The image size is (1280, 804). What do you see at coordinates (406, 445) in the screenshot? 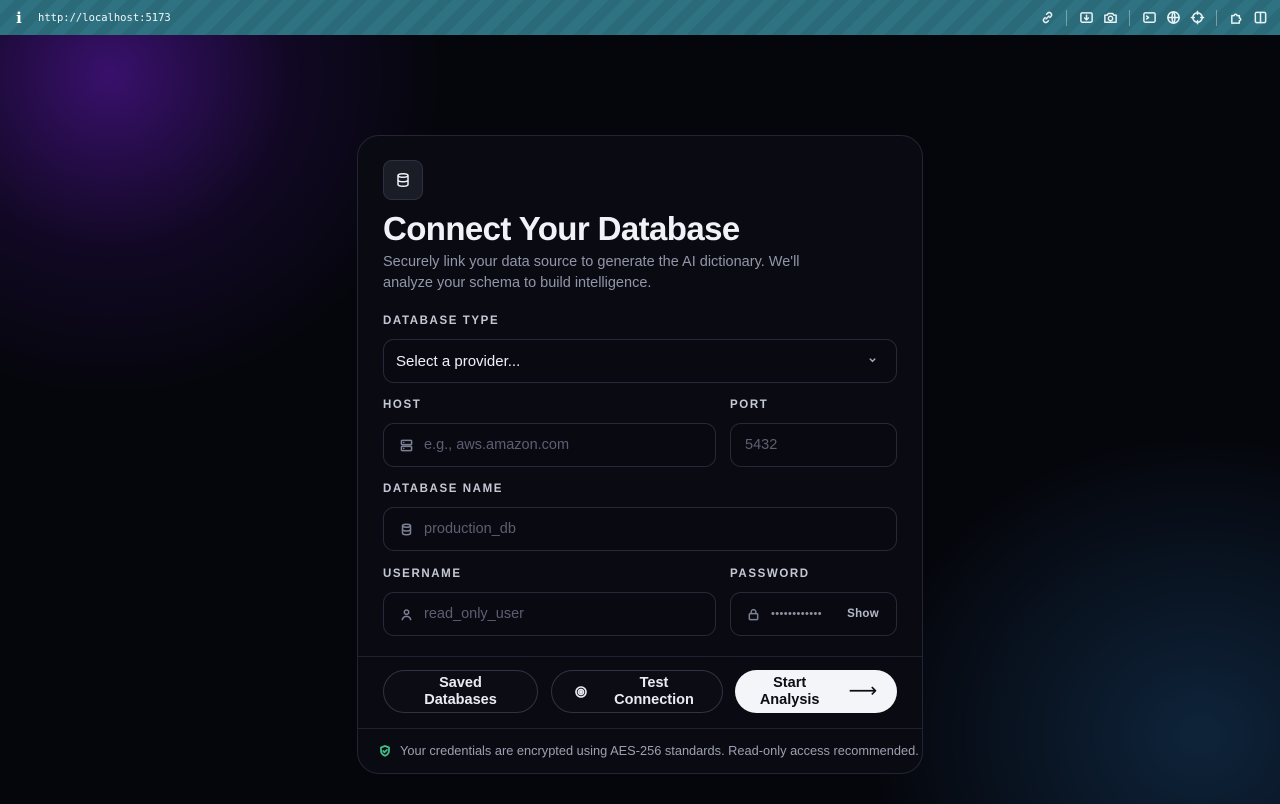
I see `server-icon` at bounding box center [406, 445].